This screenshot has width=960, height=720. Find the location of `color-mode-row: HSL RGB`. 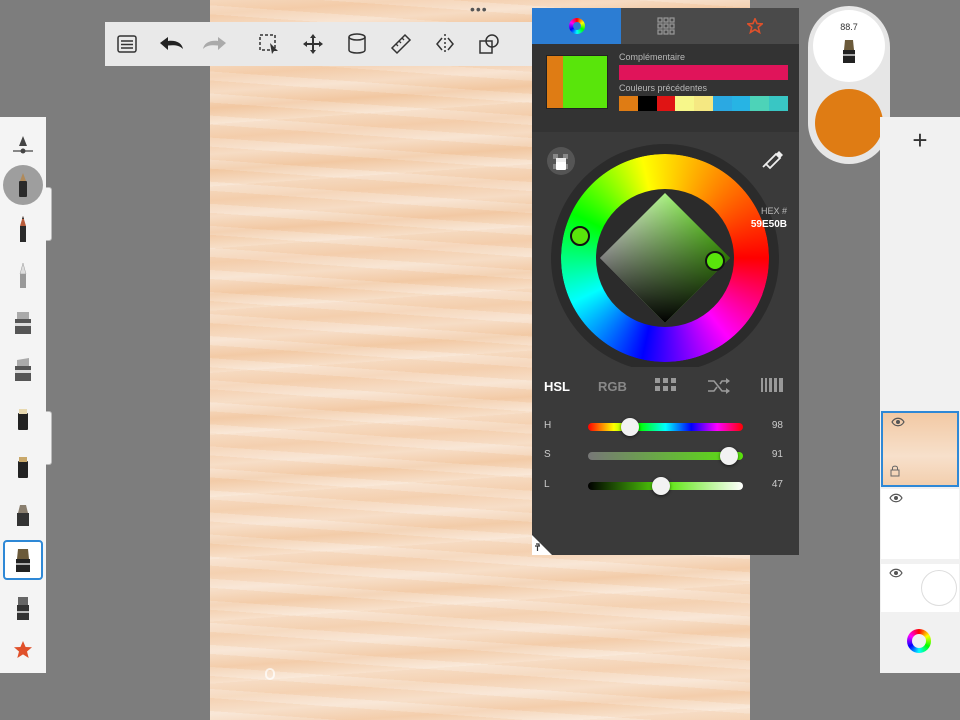

color-mode-row: HSL RGB is located at coordinates (665, 386).